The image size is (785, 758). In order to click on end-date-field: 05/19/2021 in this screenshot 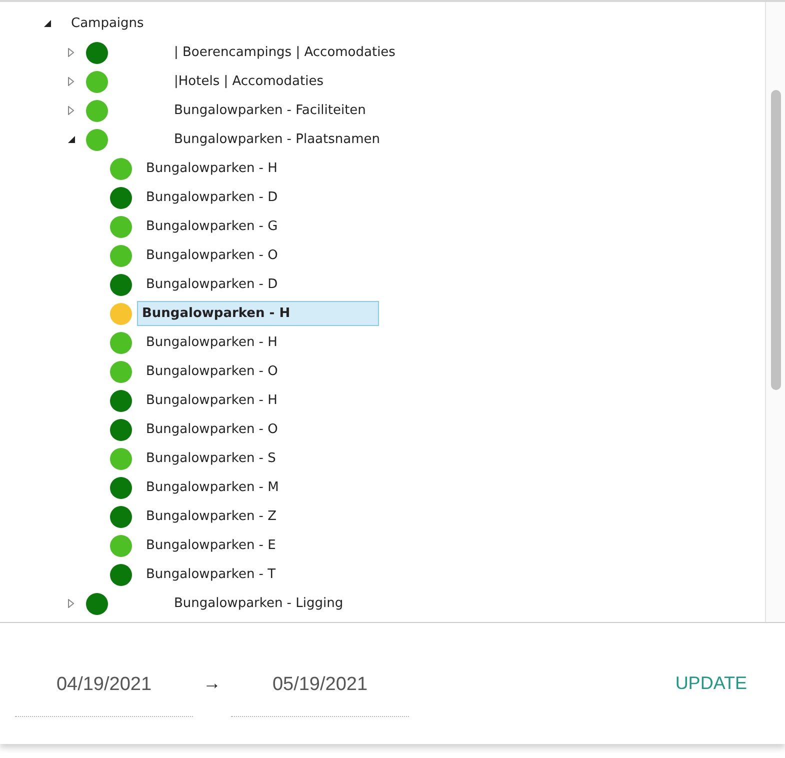, I will do `click(320, 687)`.